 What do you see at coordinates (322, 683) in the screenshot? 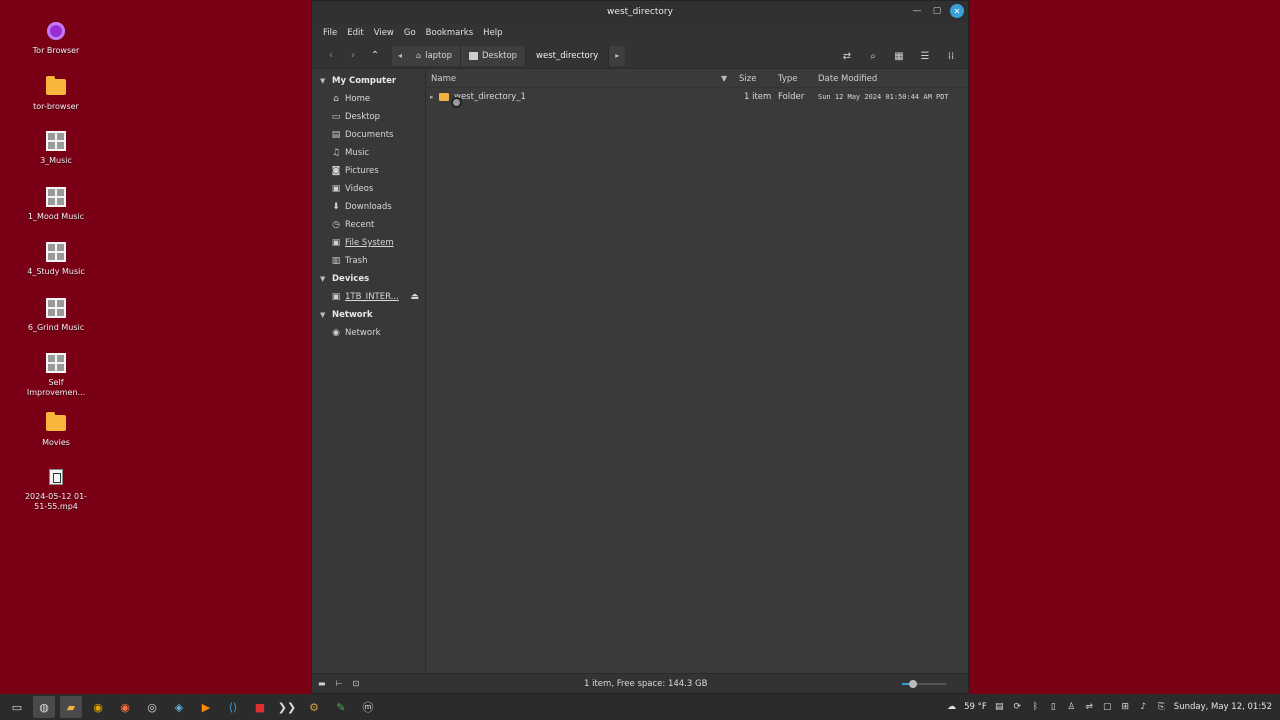
I see `show-places-icon: ▬` at bounding box center [322, 683].